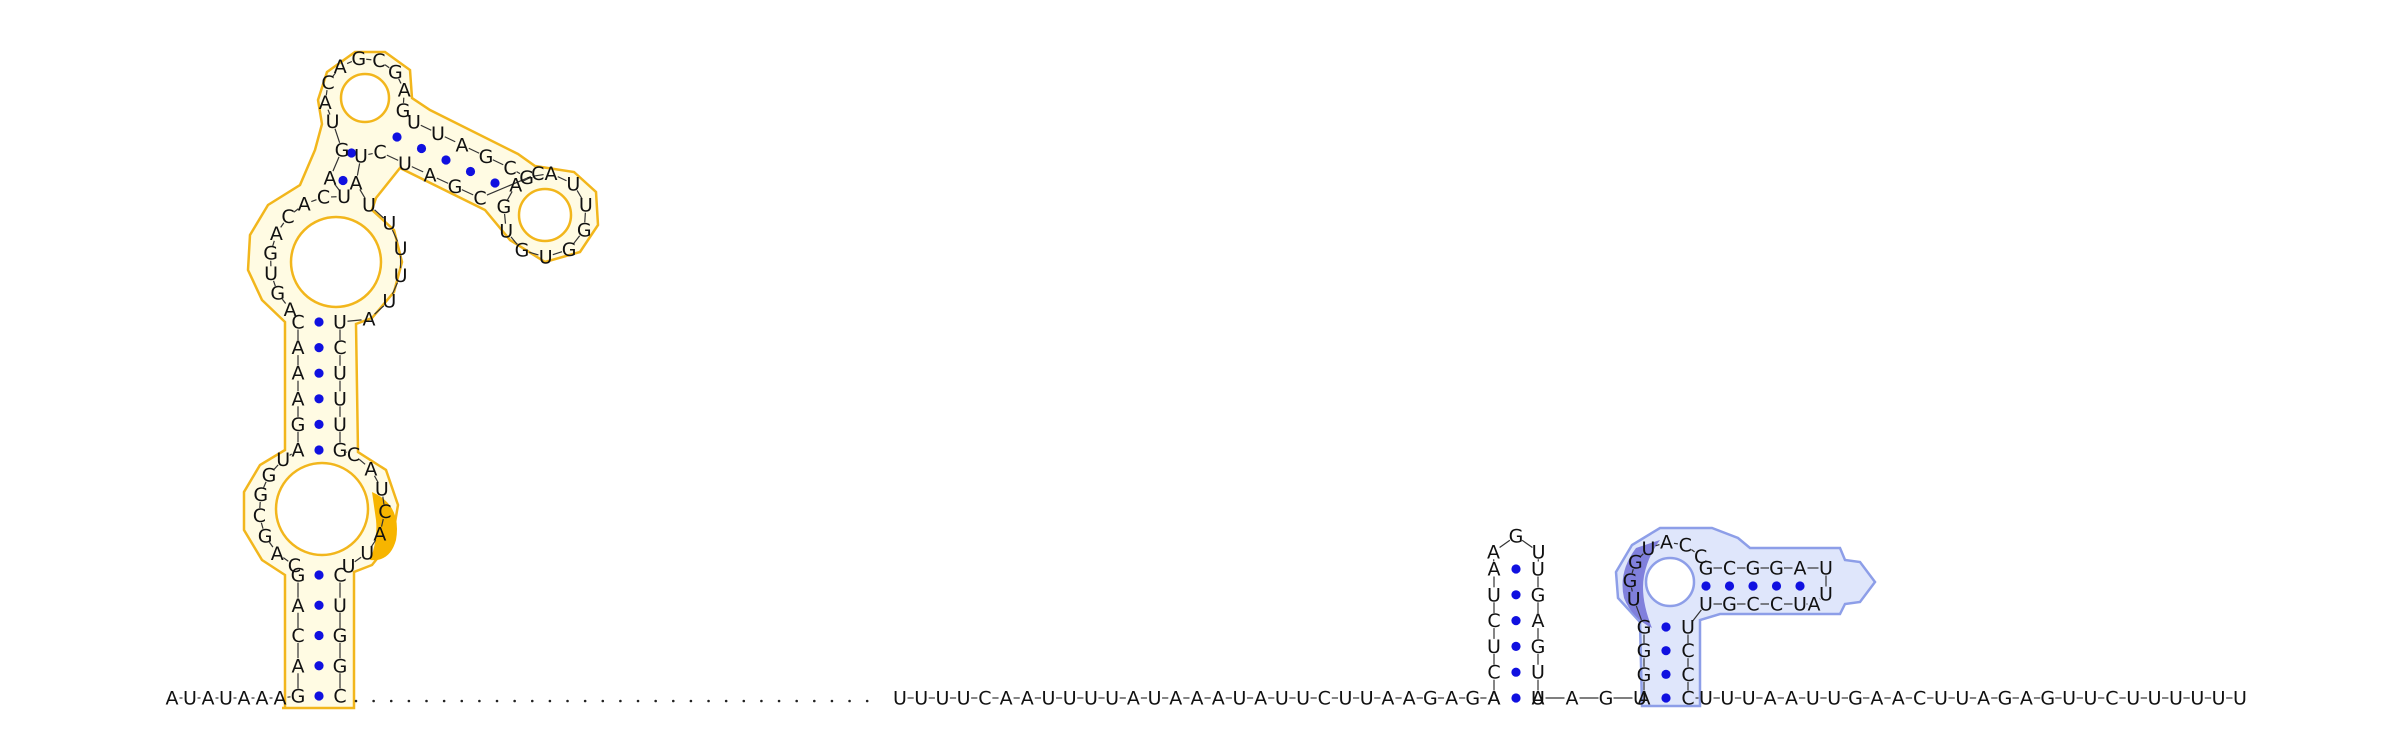 Image resolution: width=2400 pixels, height=755 pixels. What do you see at coordinates (343, 180) in the screenshot?
I see `helix3-base-pair` at bounding box center [343, 180].